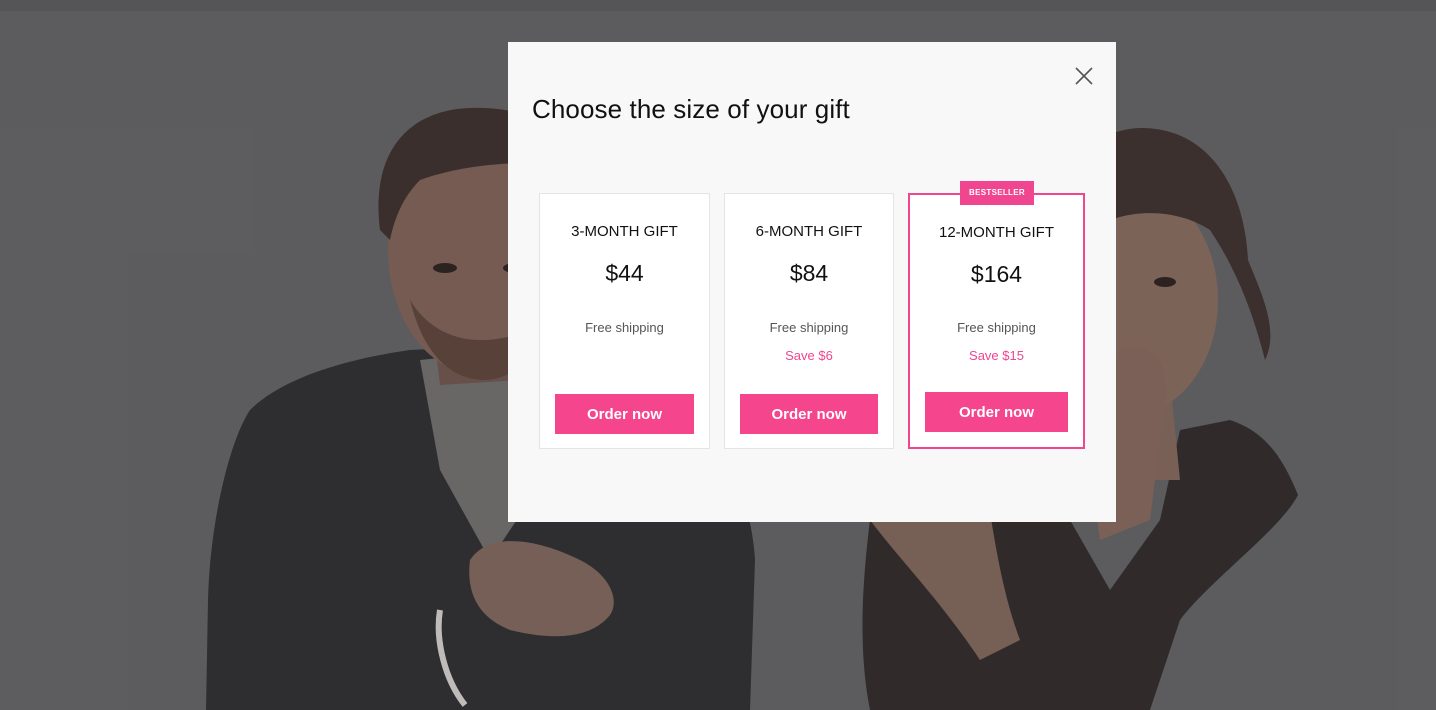 The height and width of the screenshot is (710, 1436). I want to click on gift-option-3-month: 3-MONTH GIFT $44 Free shipping Order now, so click(624, 321).